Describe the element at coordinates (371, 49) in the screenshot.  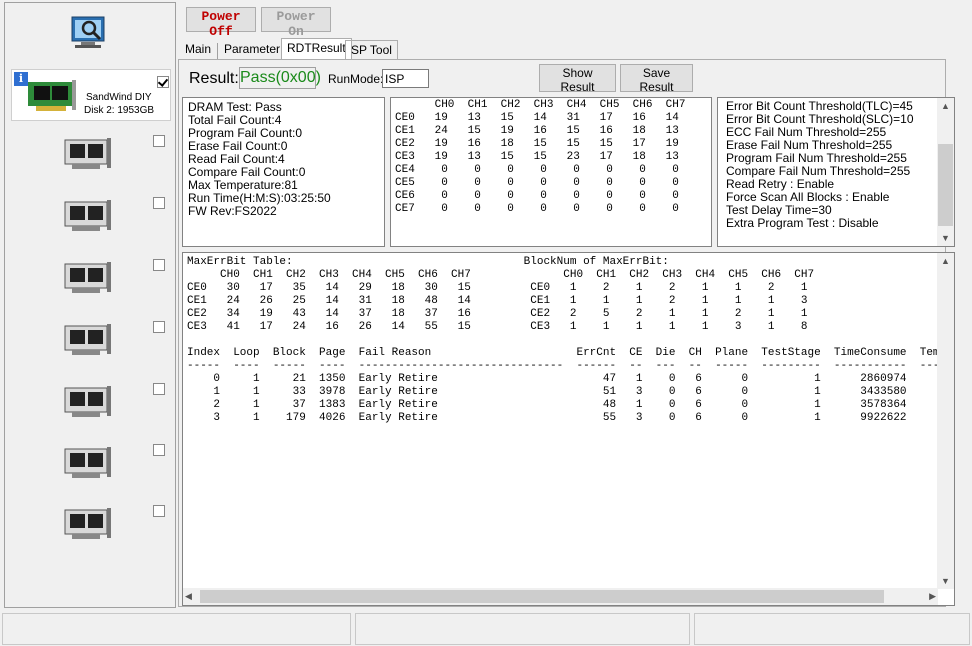
I see `tab-sp-tool: SP Tool` at that location.